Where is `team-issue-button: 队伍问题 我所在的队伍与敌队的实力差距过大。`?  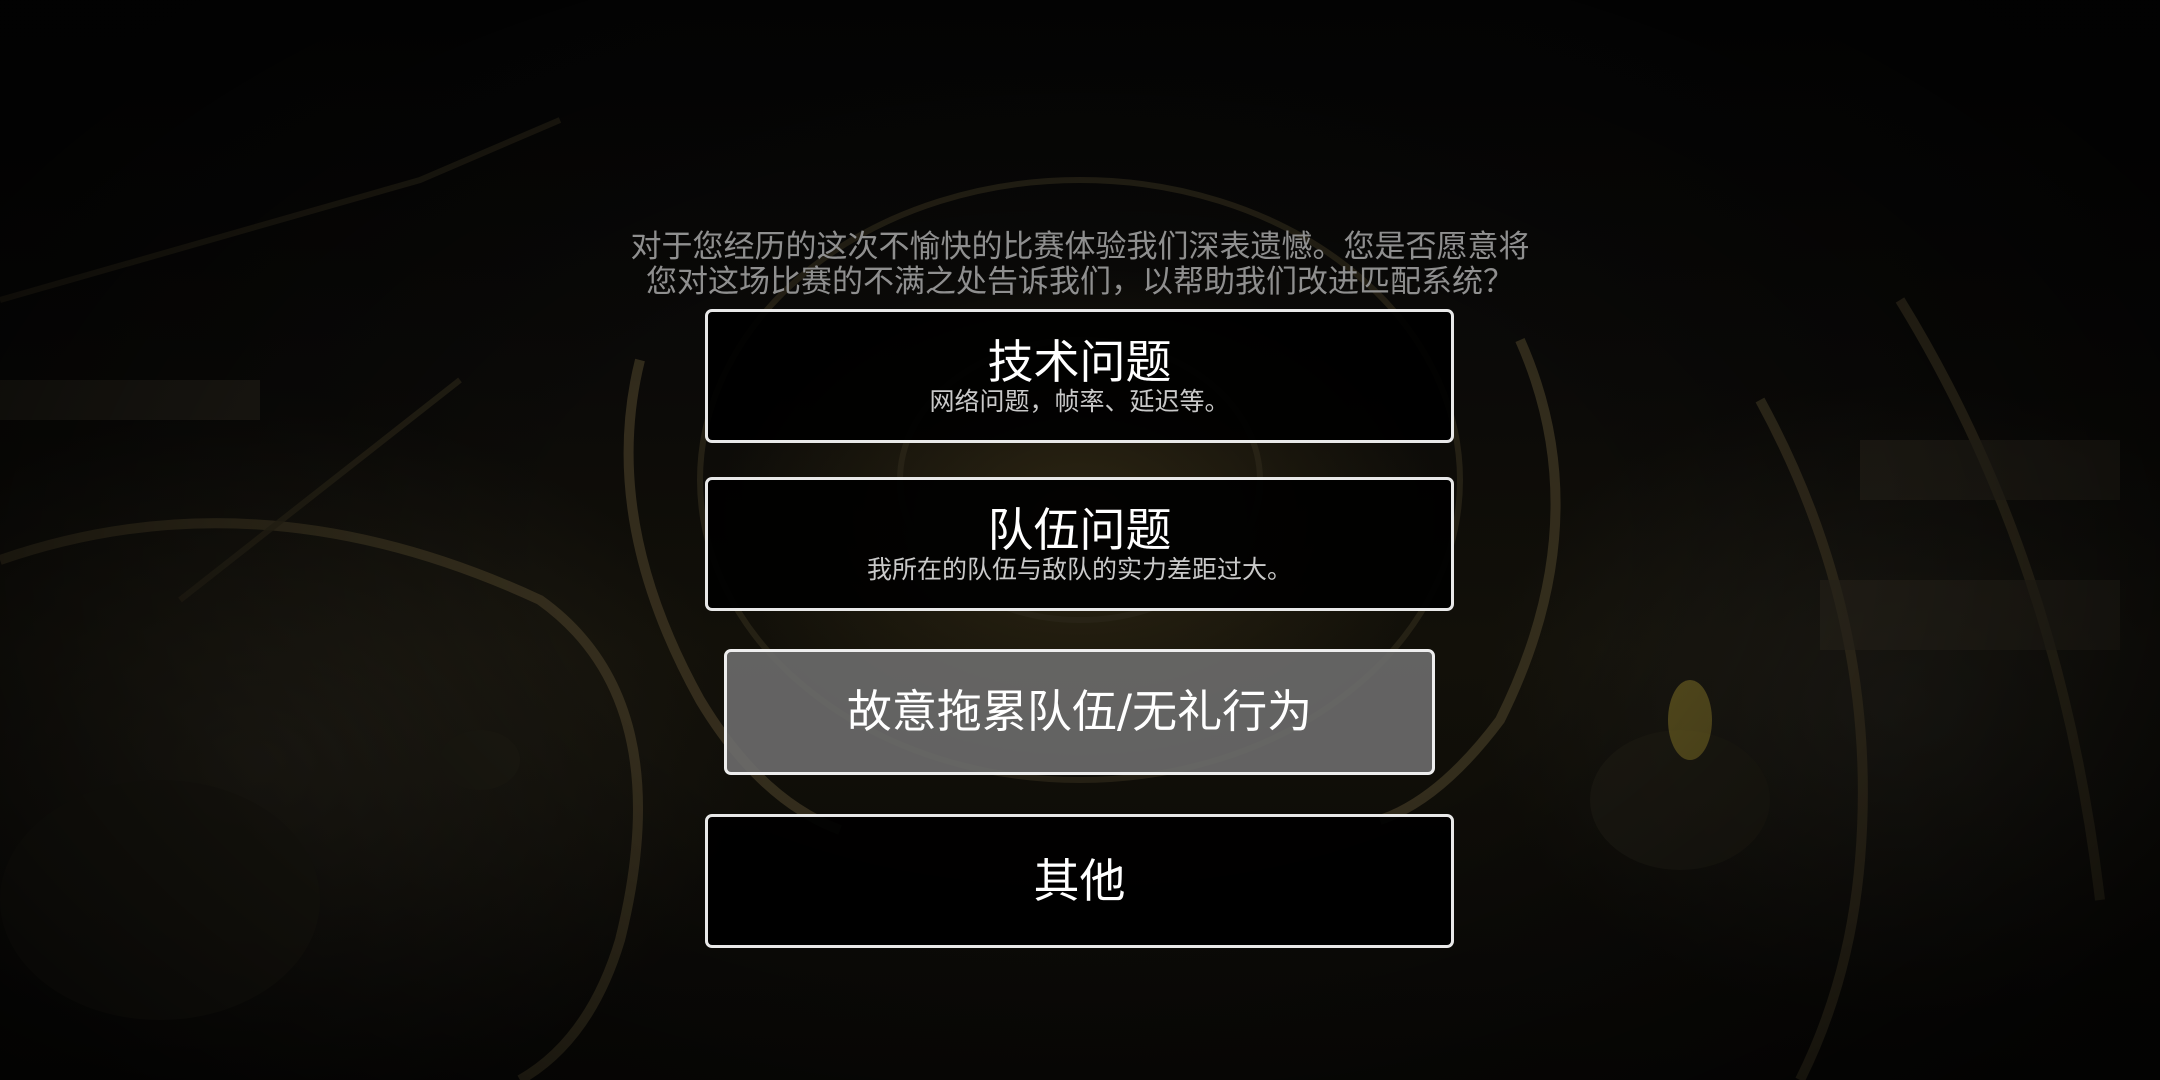 team-issue-button: 队伍问题 我所在的队伍与敌队的实力差距过大。 is located at coordinates (1079, 544).